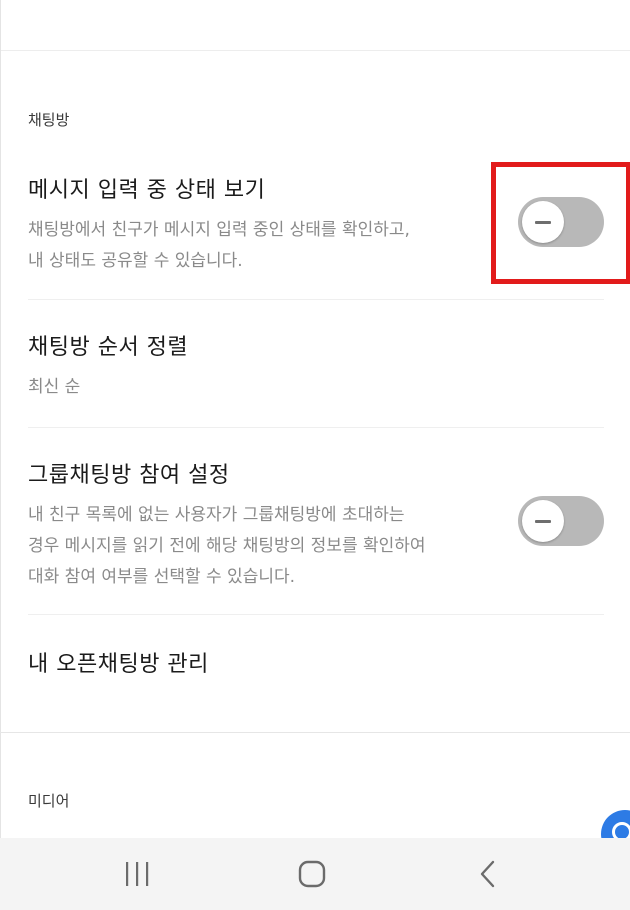 The width and height of the screenshot is (630, 910). What do you see at coordinates (162, 577) in the screenshot?
I see `group-join-description-line-3: 대화 참여 여부를 선택할 수 있습니다.` at bounding box center [162, 577].